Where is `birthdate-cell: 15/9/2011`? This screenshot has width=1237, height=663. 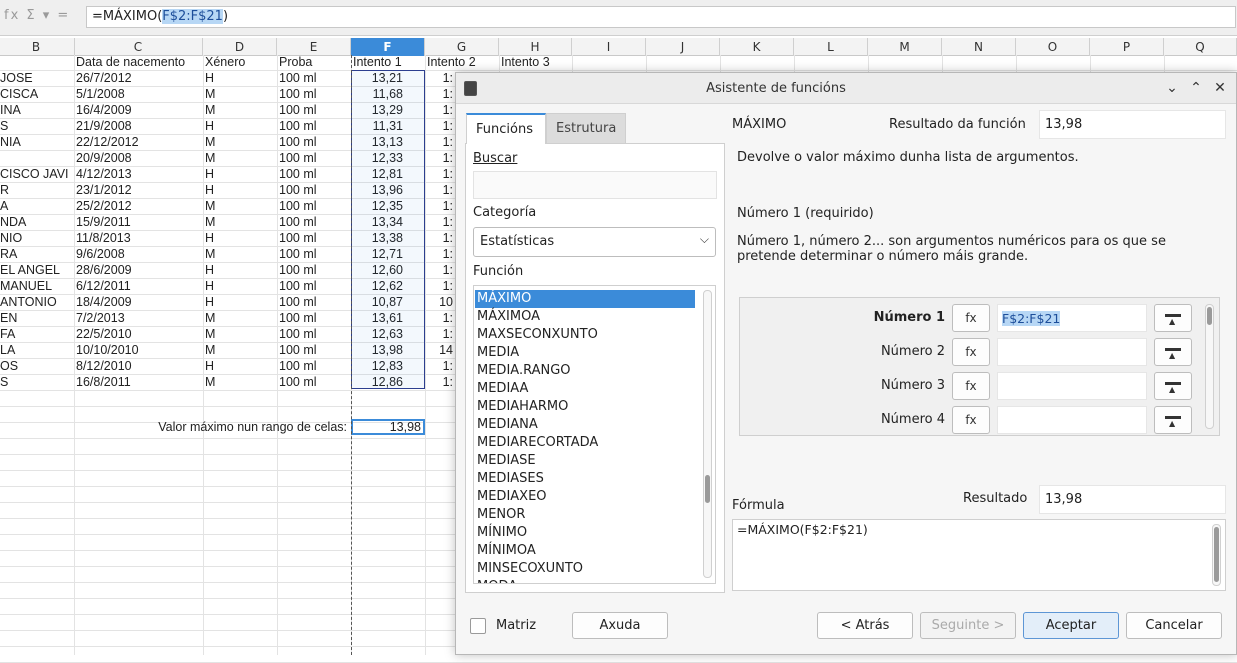 birthdate-cell: 15/9/2011 is located at coordinates (138, 222).